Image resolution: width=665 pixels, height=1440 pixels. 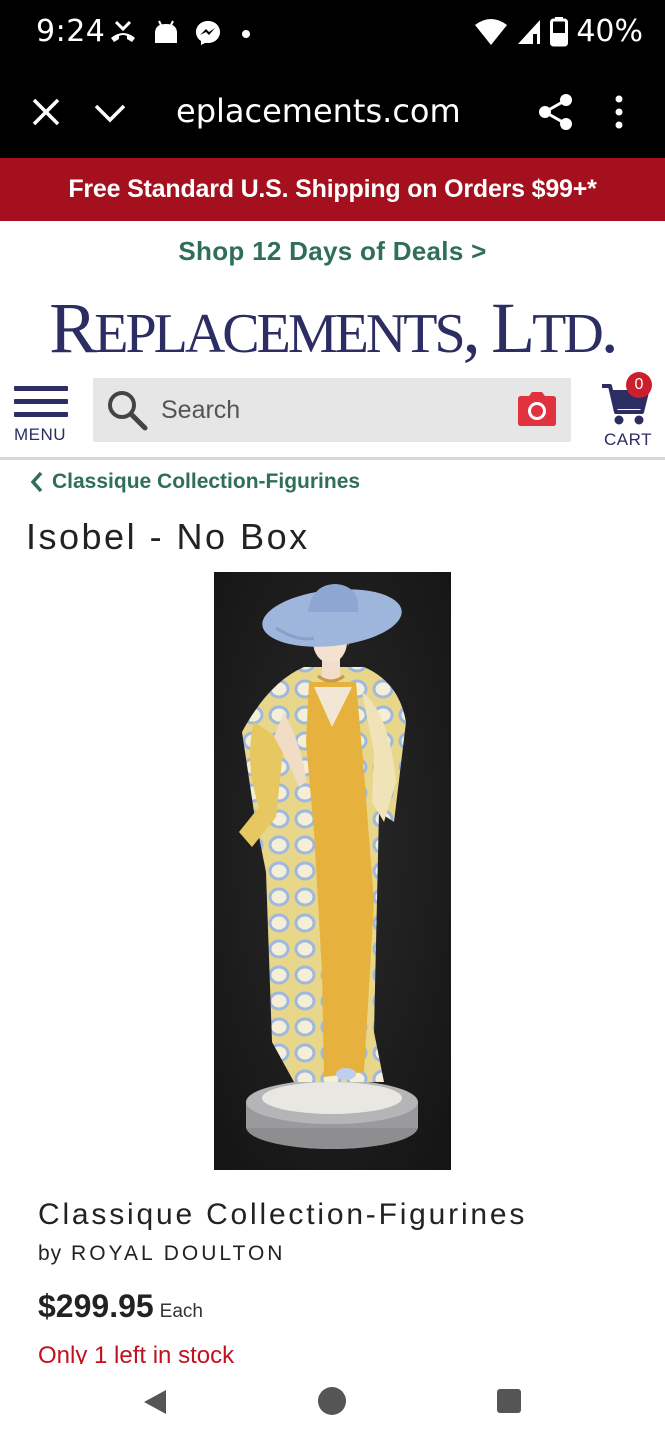 I want to click on missed-call-icon, so click(x=123, y=31).